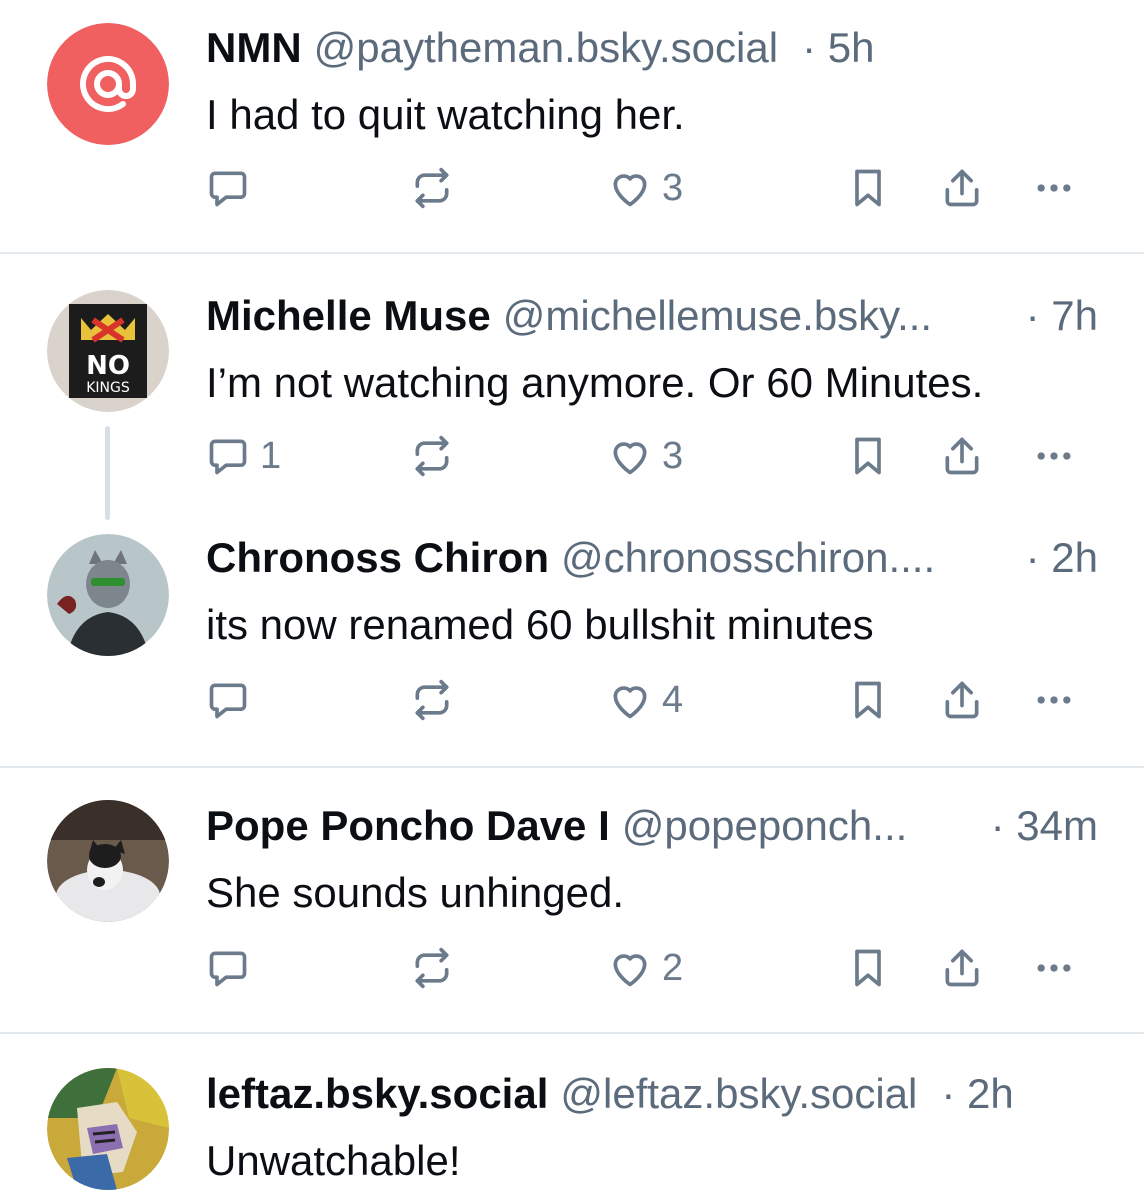  What do you see at coordinates (673, 699) in the screenshot?
I see `like-count: 4` at bounding box center [673, 699].